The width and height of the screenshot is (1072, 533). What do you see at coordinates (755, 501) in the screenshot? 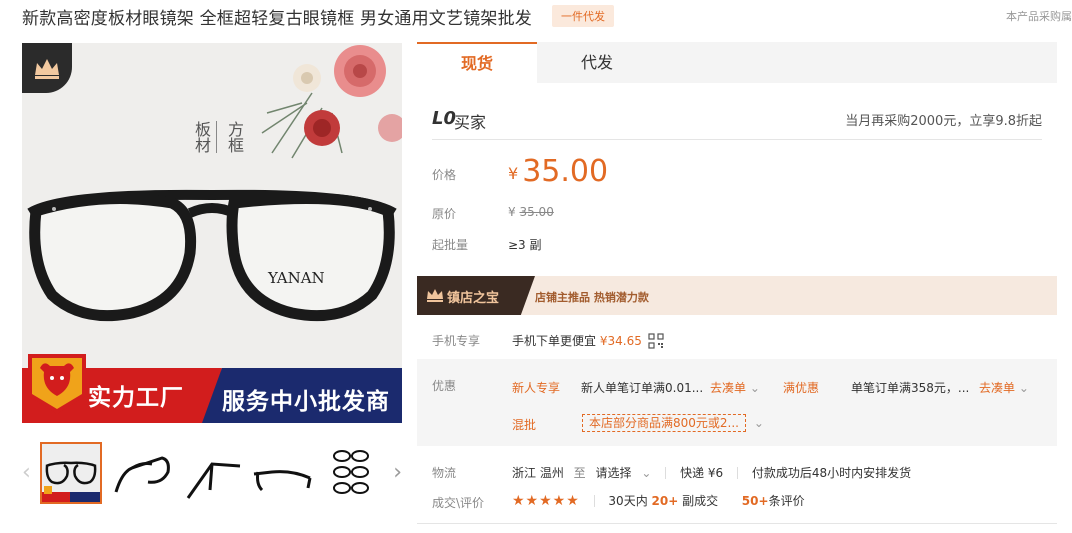
I see `review-count: 50+` at bounding box center [755, 501].